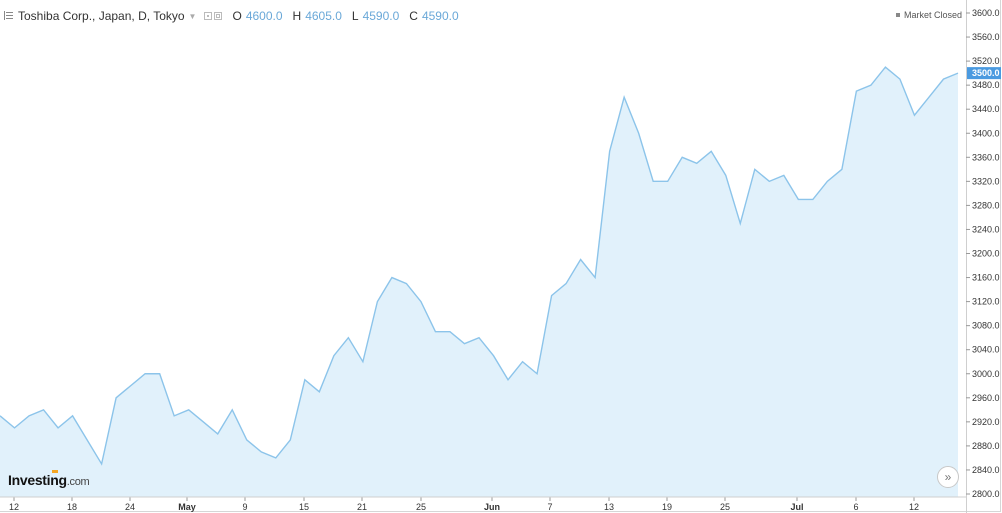  Describe the element at coordinates (37, 480) in the screenshot. I see `logo-text: Investing` at that location.